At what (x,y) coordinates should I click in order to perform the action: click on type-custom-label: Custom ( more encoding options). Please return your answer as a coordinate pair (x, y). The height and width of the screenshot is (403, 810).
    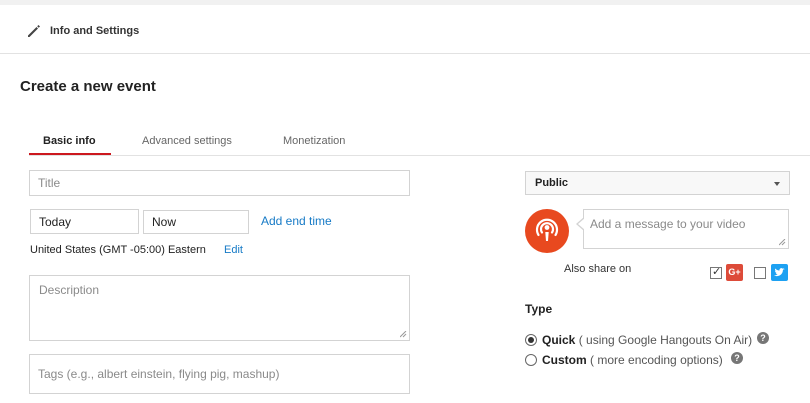
    Looking at the image, I should click on (632, 360).